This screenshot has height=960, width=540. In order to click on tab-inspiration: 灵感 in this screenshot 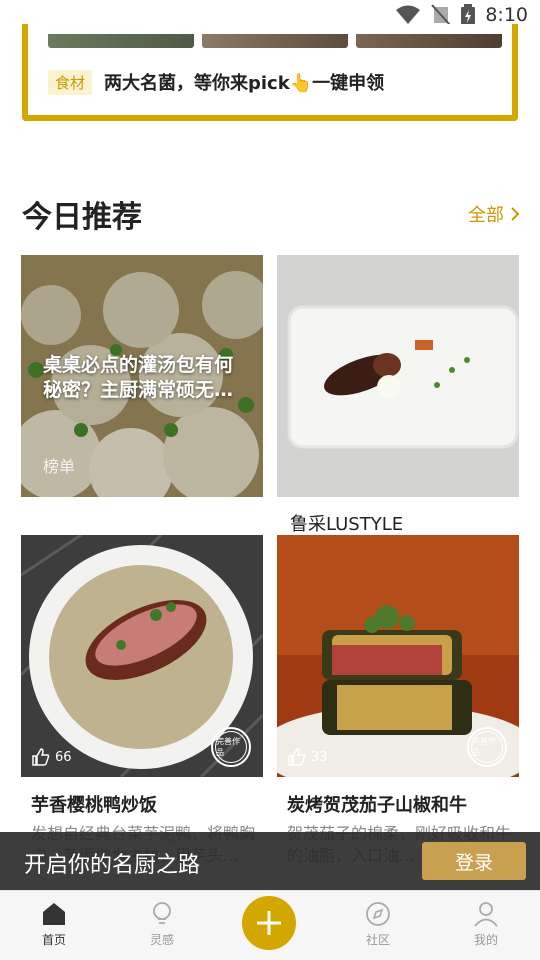, I will do `click(162, 924)`.